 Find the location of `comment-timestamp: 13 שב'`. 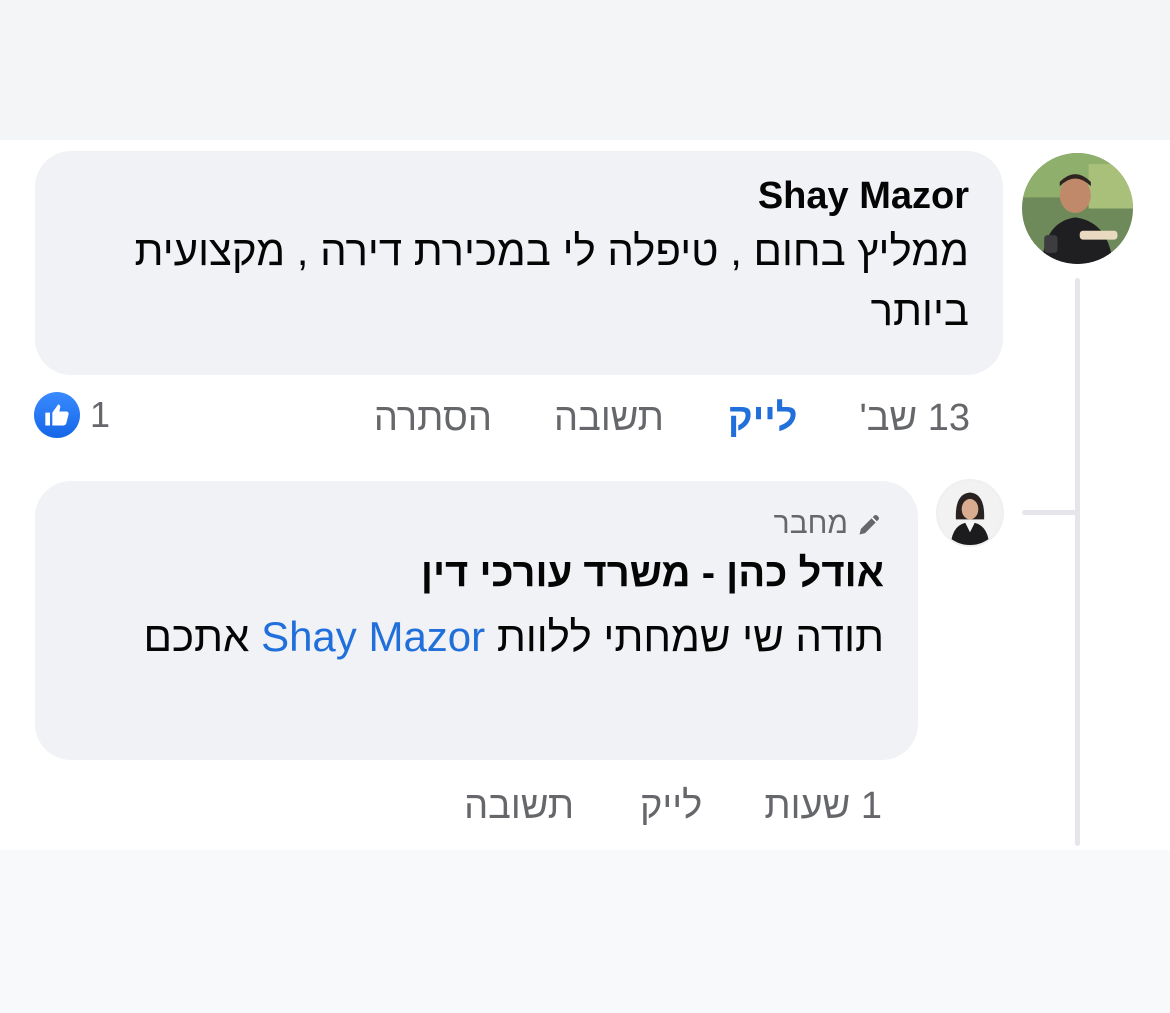

comment-timestamp: 13 שב' is located at coordinates (914, 418).